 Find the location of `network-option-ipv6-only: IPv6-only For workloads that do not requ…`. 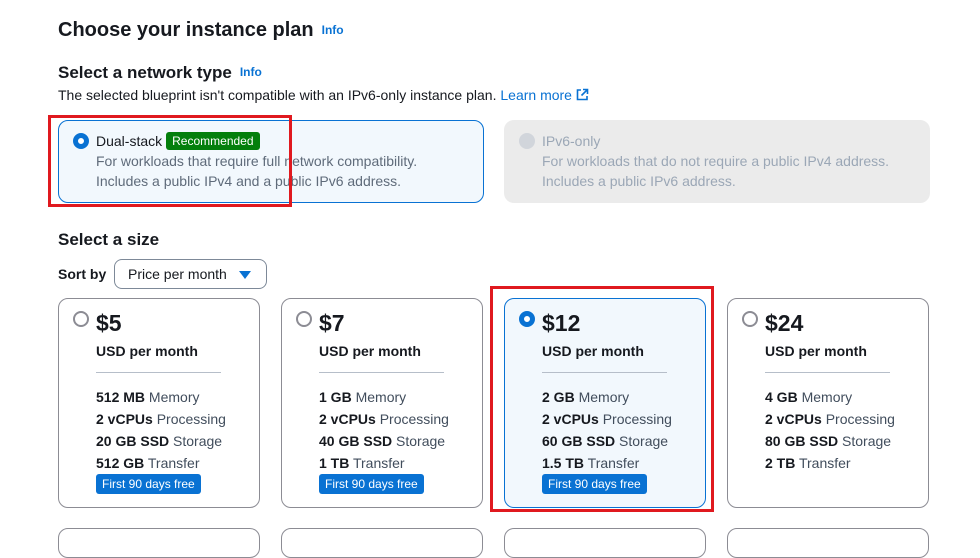

network-option-ipv6-only: IPv6-only For workloads that do not requ… is located at coordinates (717, 161).